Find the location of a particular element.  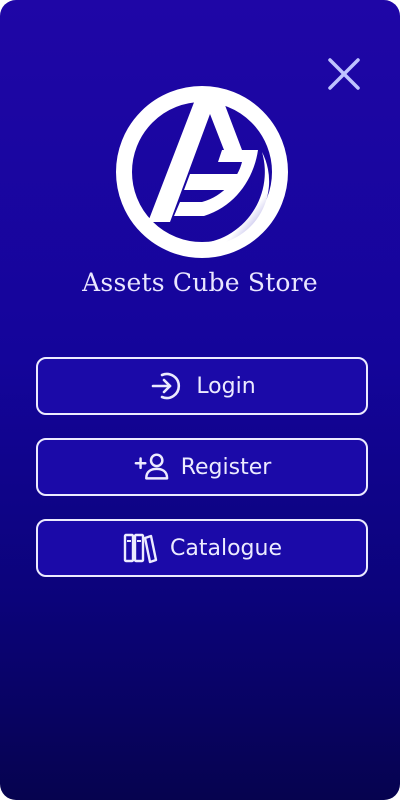

add-user-icon is located at coordinates (151, 467).